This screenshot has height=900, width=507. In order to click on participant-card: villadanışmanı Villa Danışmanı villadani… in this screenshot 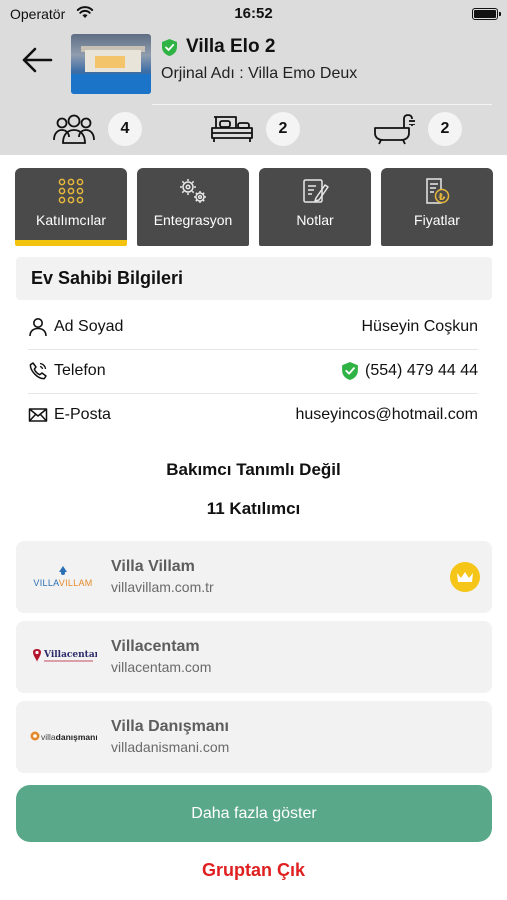, I will do `click(254, 737)`.